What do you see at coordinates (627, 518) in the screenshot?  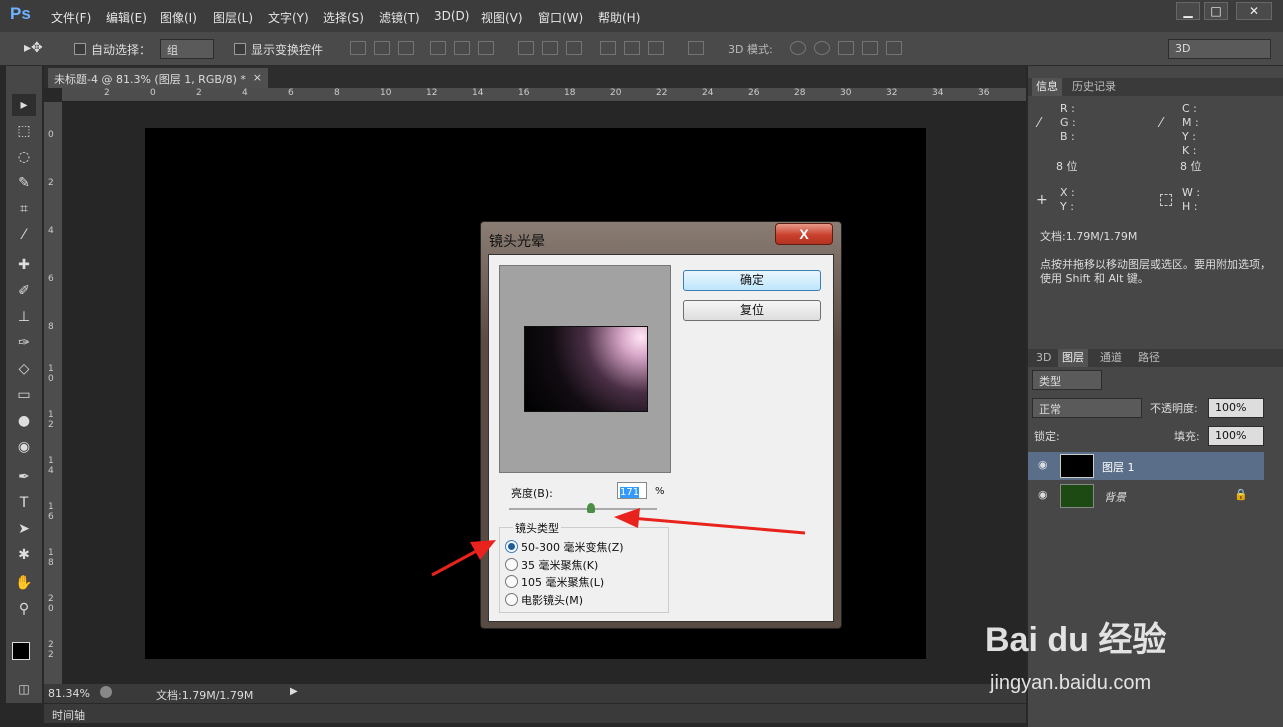 I see `annotation-arrowhead-slider` at bounding box center [627, 518].